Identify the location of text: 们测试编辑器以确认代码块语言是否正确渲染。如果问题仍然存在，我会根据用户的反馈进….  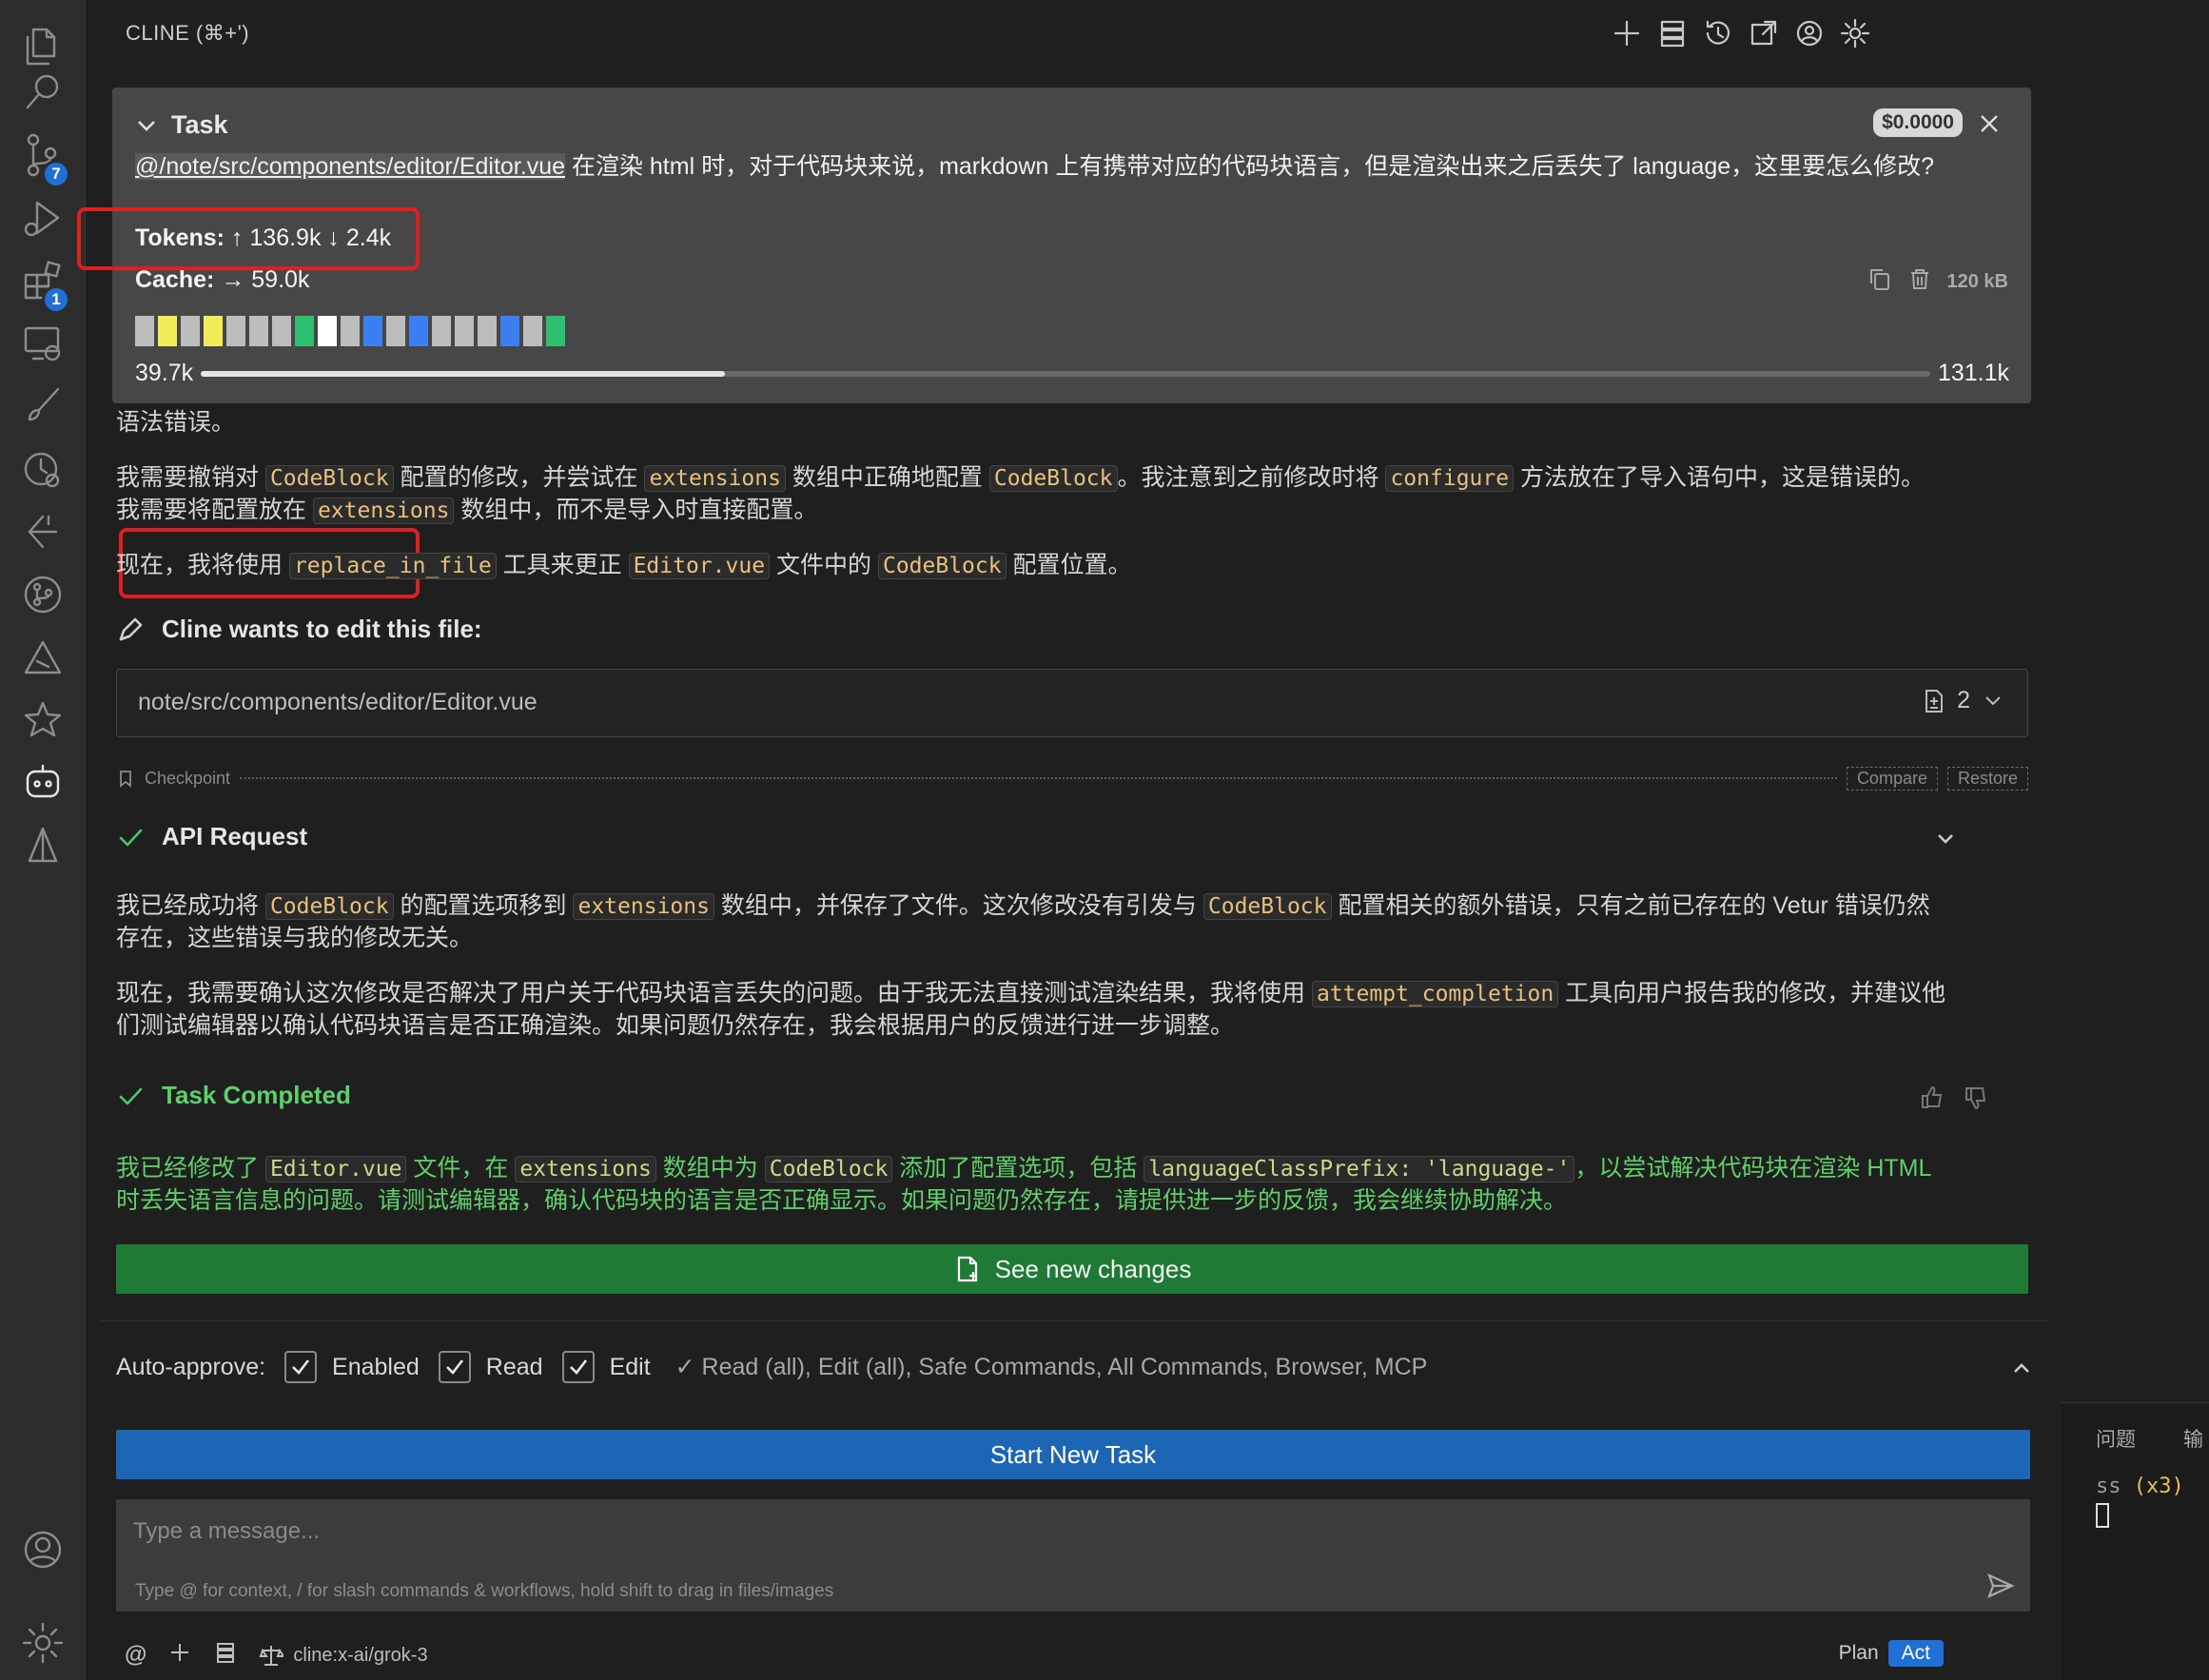
(676, 1025).